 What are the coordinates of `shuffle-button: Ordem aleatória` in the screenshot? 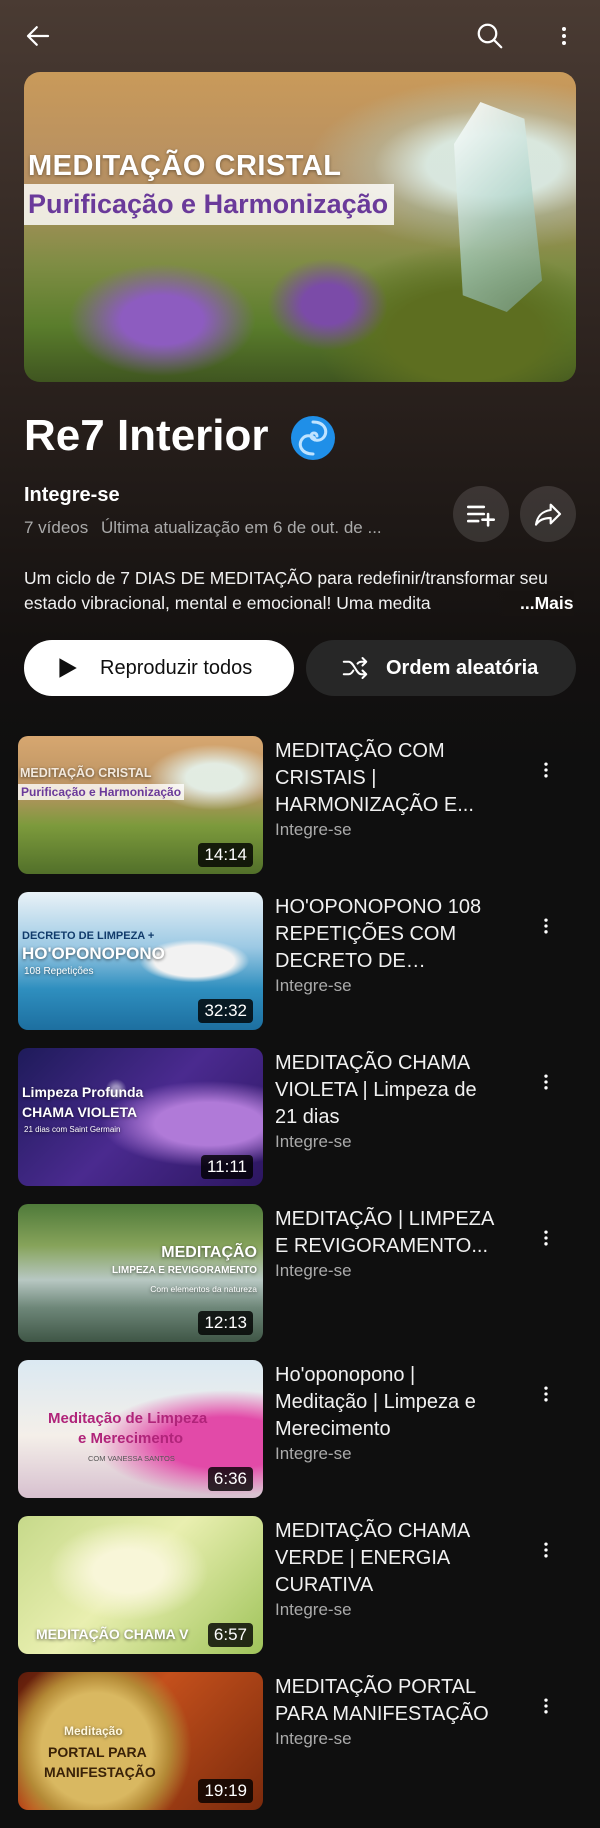 It's located at (441, 668).